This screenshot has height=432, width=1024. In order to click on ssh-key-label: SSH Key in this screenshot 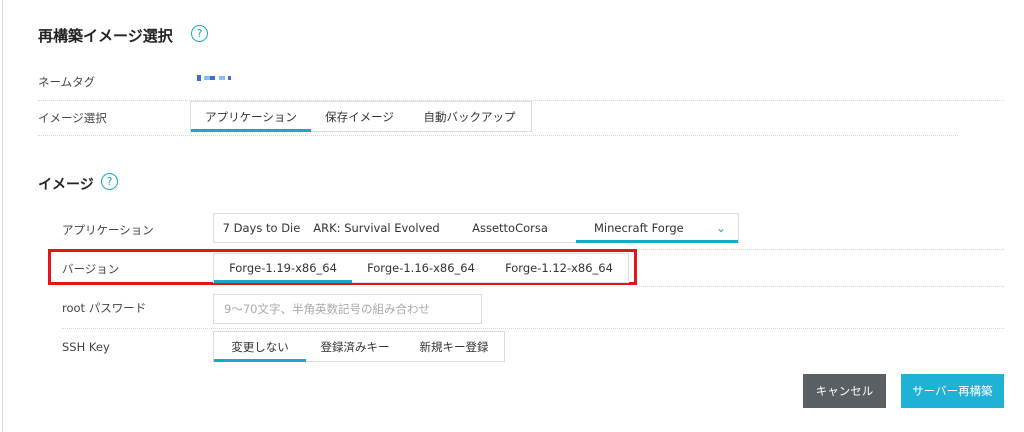, I will do `click(86, 347)`.